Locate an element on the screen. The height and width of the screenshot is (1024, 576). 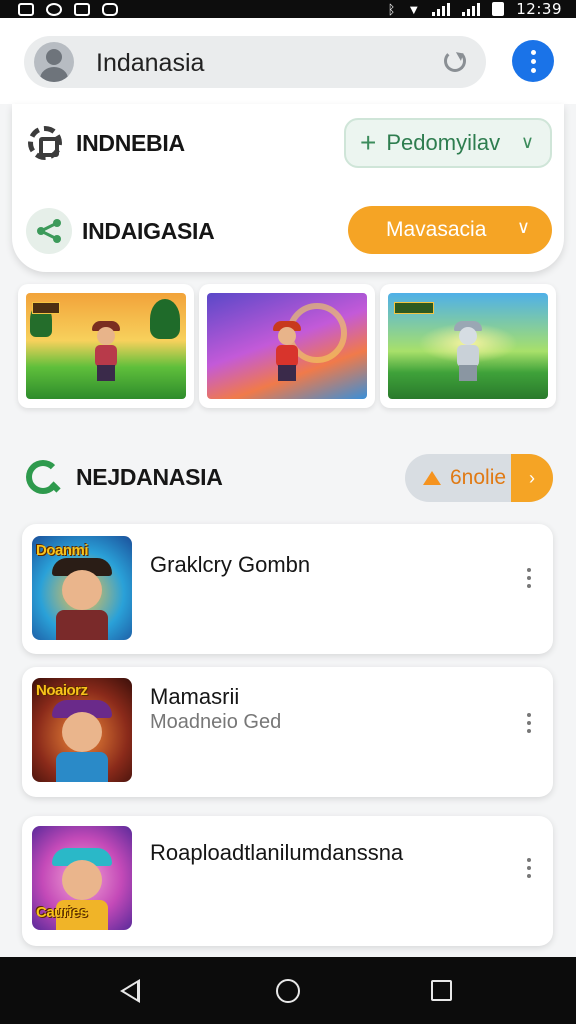
settings-notification-icon is located at coordinates (54, 9).